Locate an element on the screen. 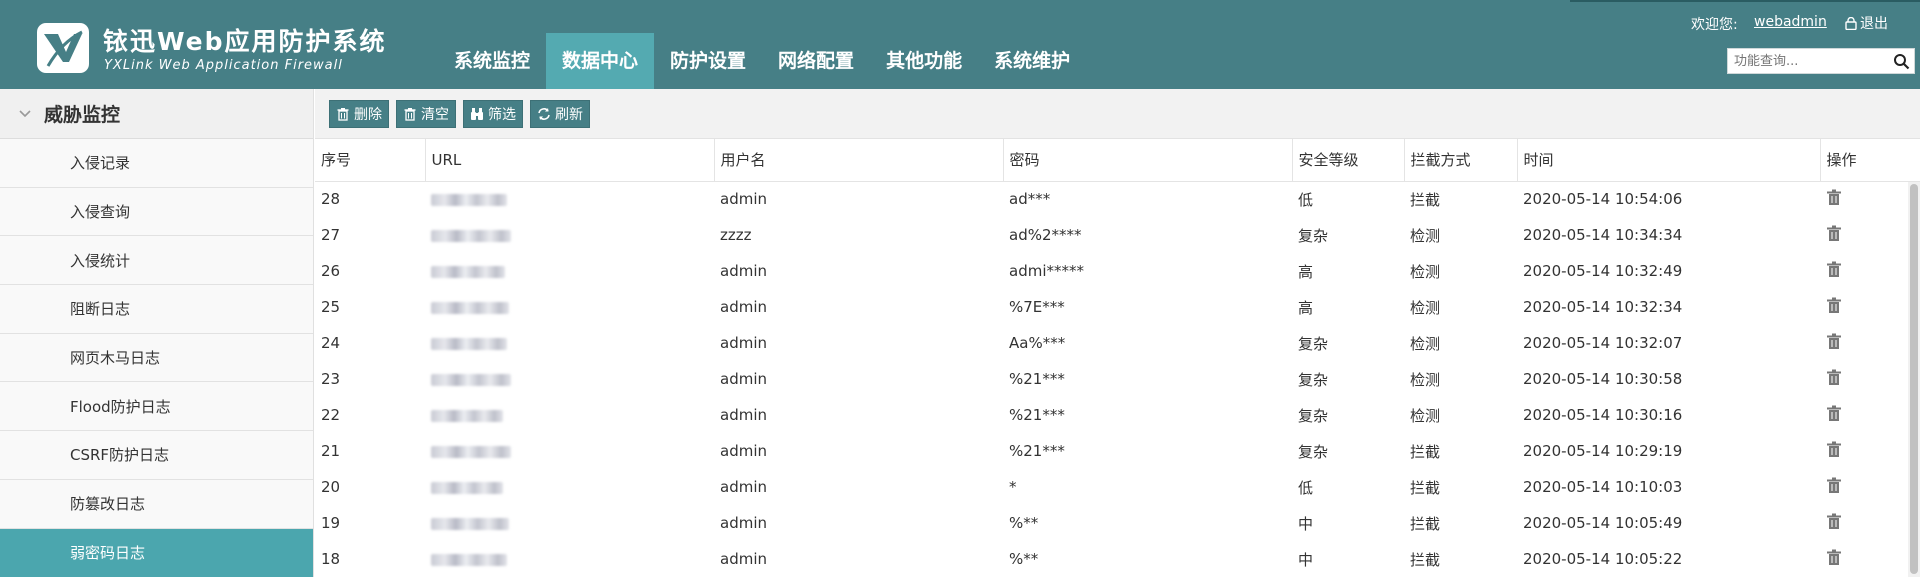 This screenshot has width=1920, height=577. sidebar-section-threat-monitor: 威胁监控 is located at coordinates (156, 114).